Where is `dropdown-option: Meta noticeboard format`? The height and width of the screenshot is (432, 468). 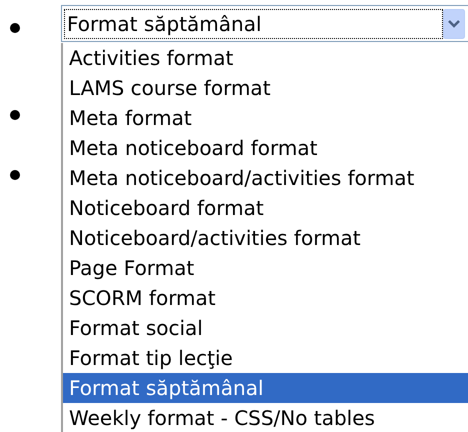
dropdown-option: Meta noticeboard format is located at coordinates (265, 148).